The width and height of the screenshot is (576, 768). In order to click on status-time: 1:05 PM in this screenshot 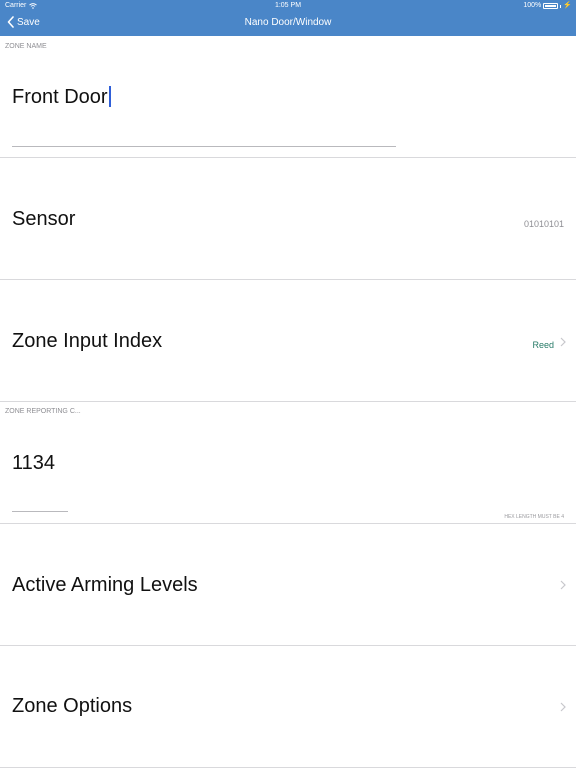, I will do `click(288, 5)`.